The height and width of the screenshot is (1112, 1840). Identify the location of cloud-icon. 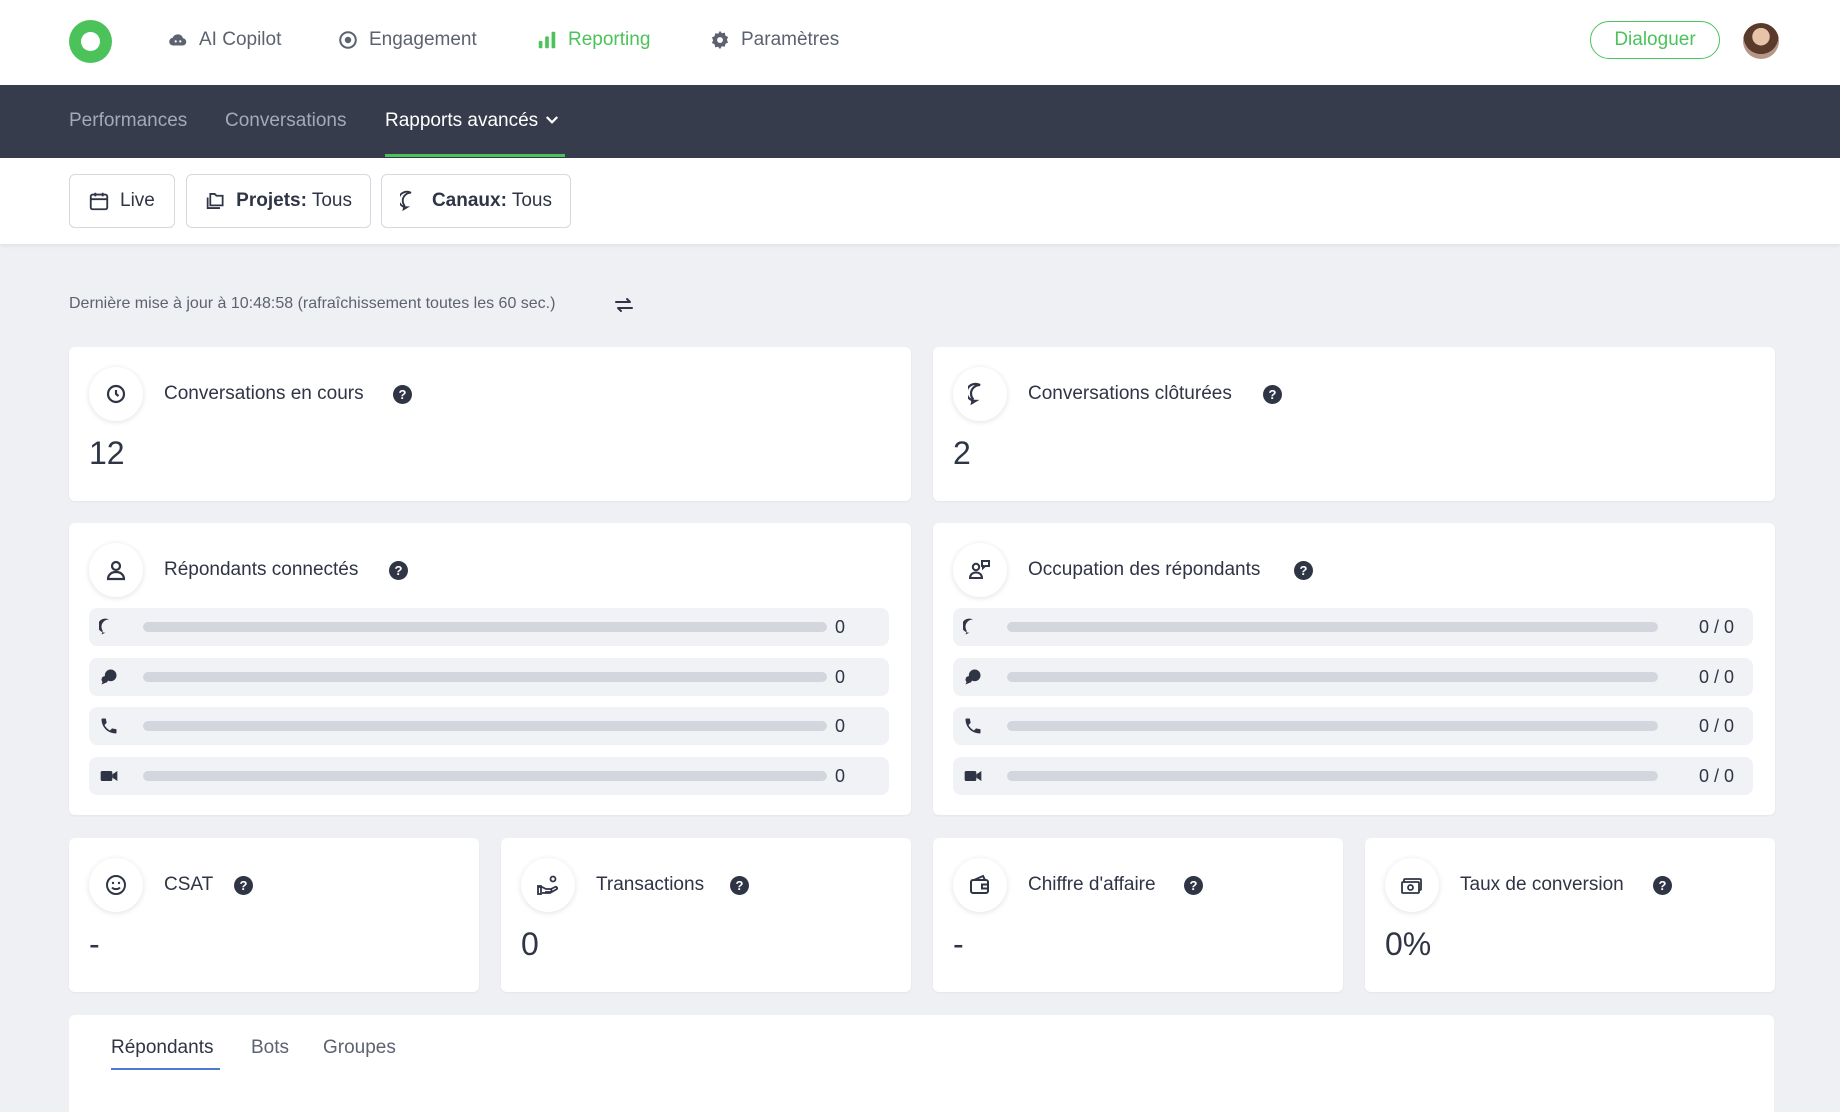
(178, 40).